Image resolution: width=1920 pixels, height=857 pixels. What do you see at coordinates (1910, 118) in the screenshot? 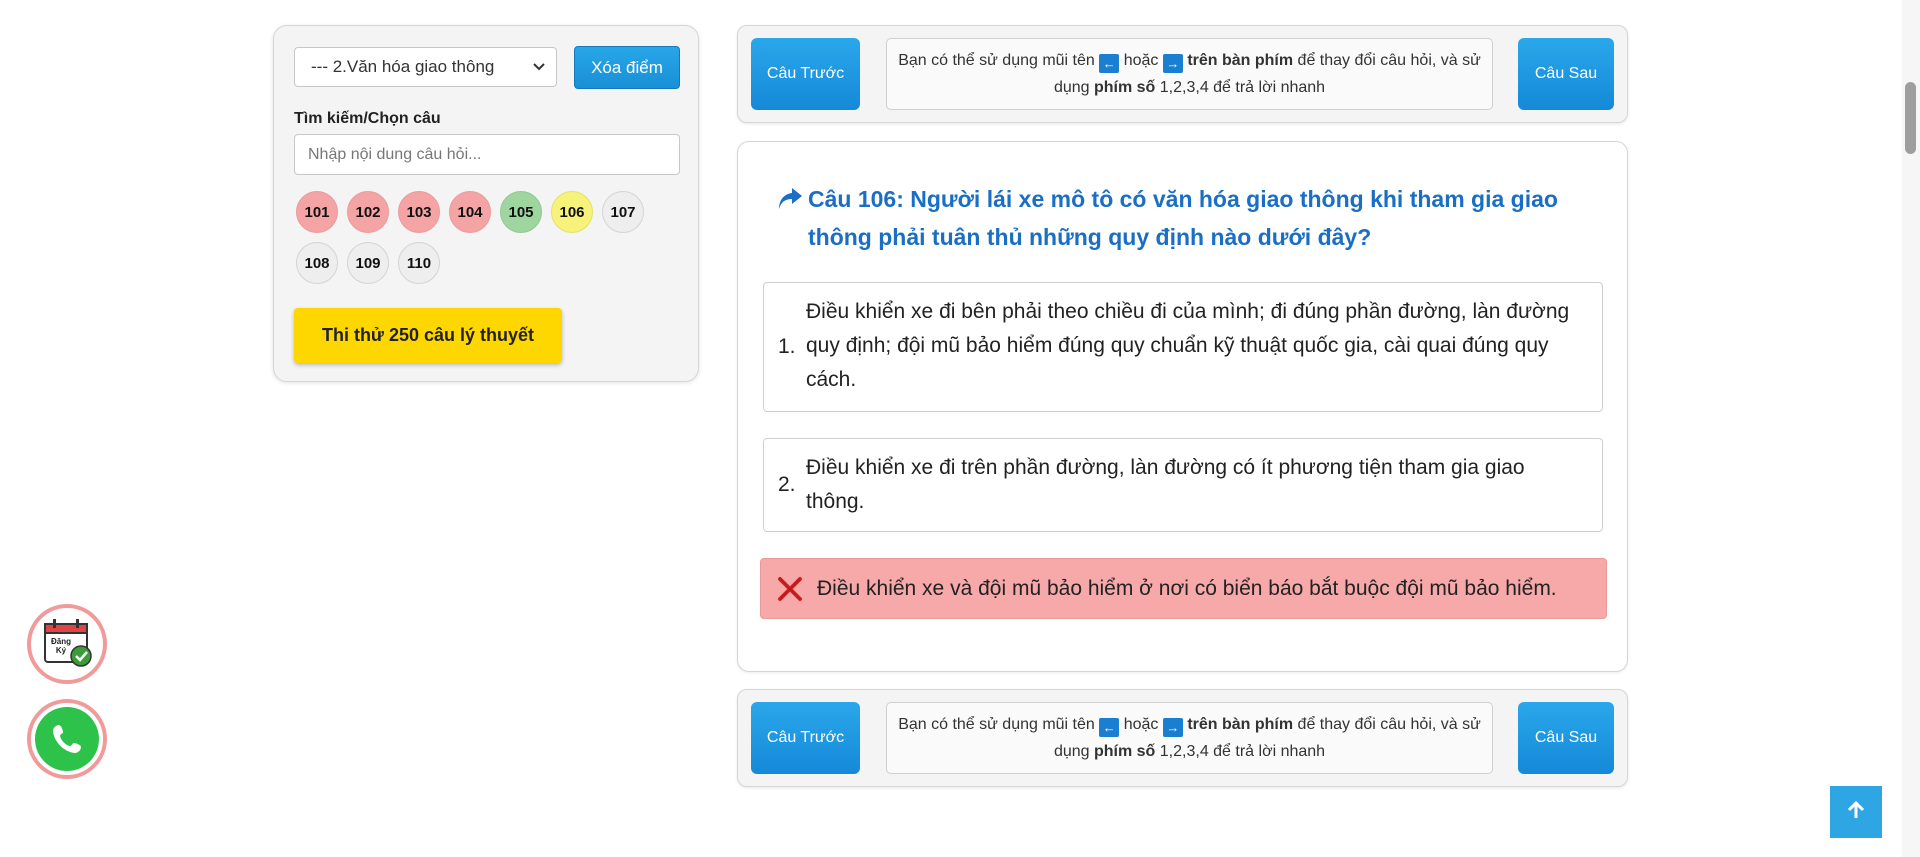
I see `scrollbar-thumb` at bounding box center [1910, 118].